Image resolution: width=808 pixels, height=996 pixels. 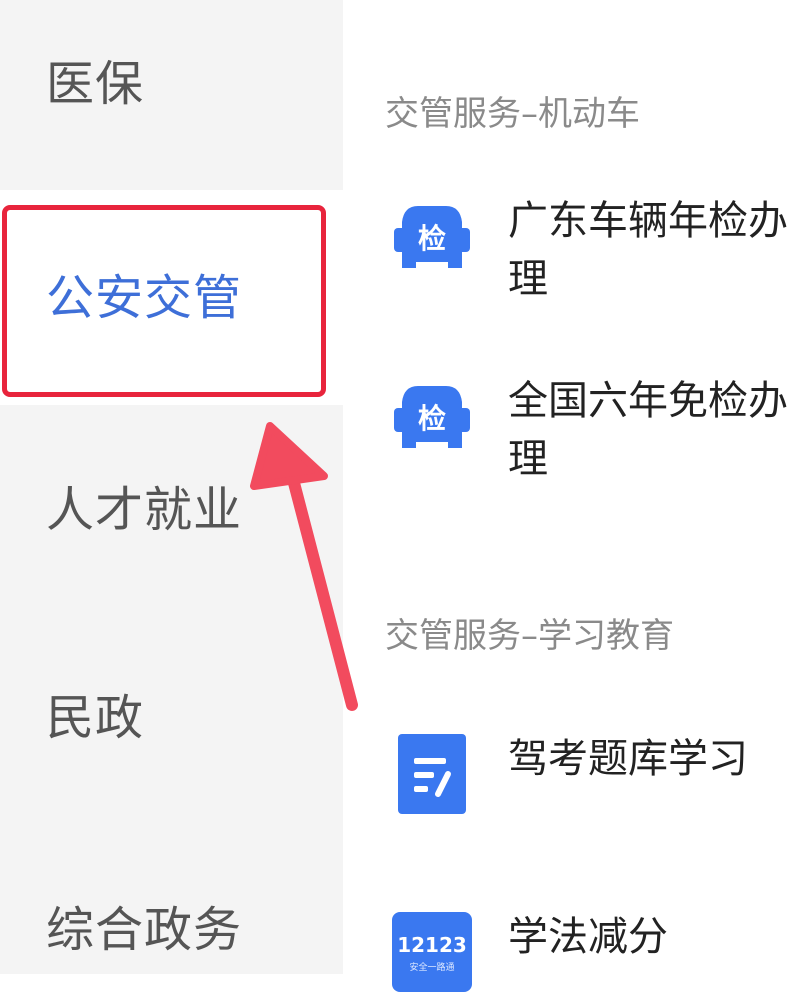 I want to click on sidebar-item-label: 民政, so click(x=95, y=718).